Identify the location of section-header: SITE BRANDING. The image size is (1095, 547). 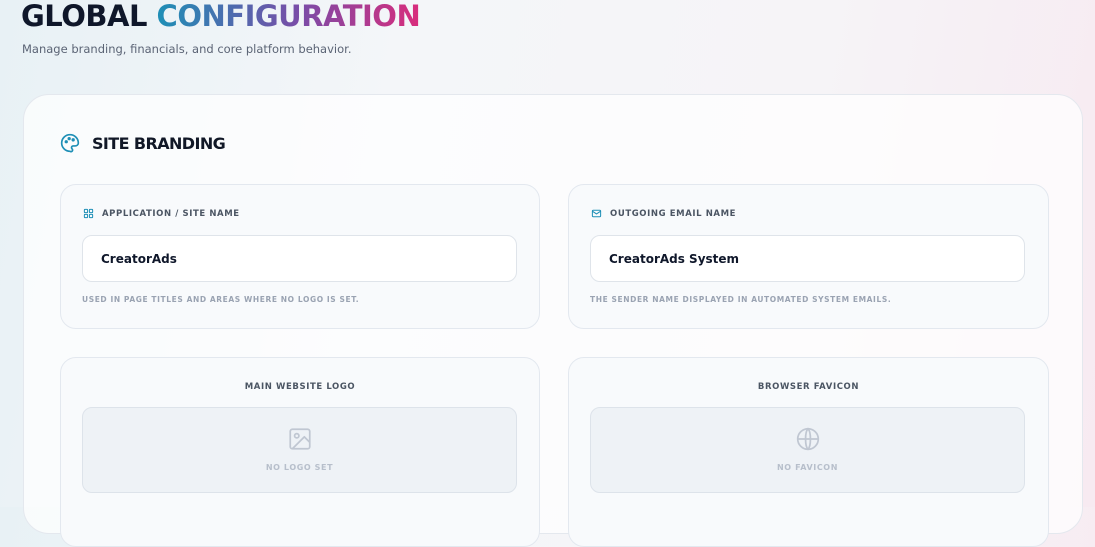
(143, 143).